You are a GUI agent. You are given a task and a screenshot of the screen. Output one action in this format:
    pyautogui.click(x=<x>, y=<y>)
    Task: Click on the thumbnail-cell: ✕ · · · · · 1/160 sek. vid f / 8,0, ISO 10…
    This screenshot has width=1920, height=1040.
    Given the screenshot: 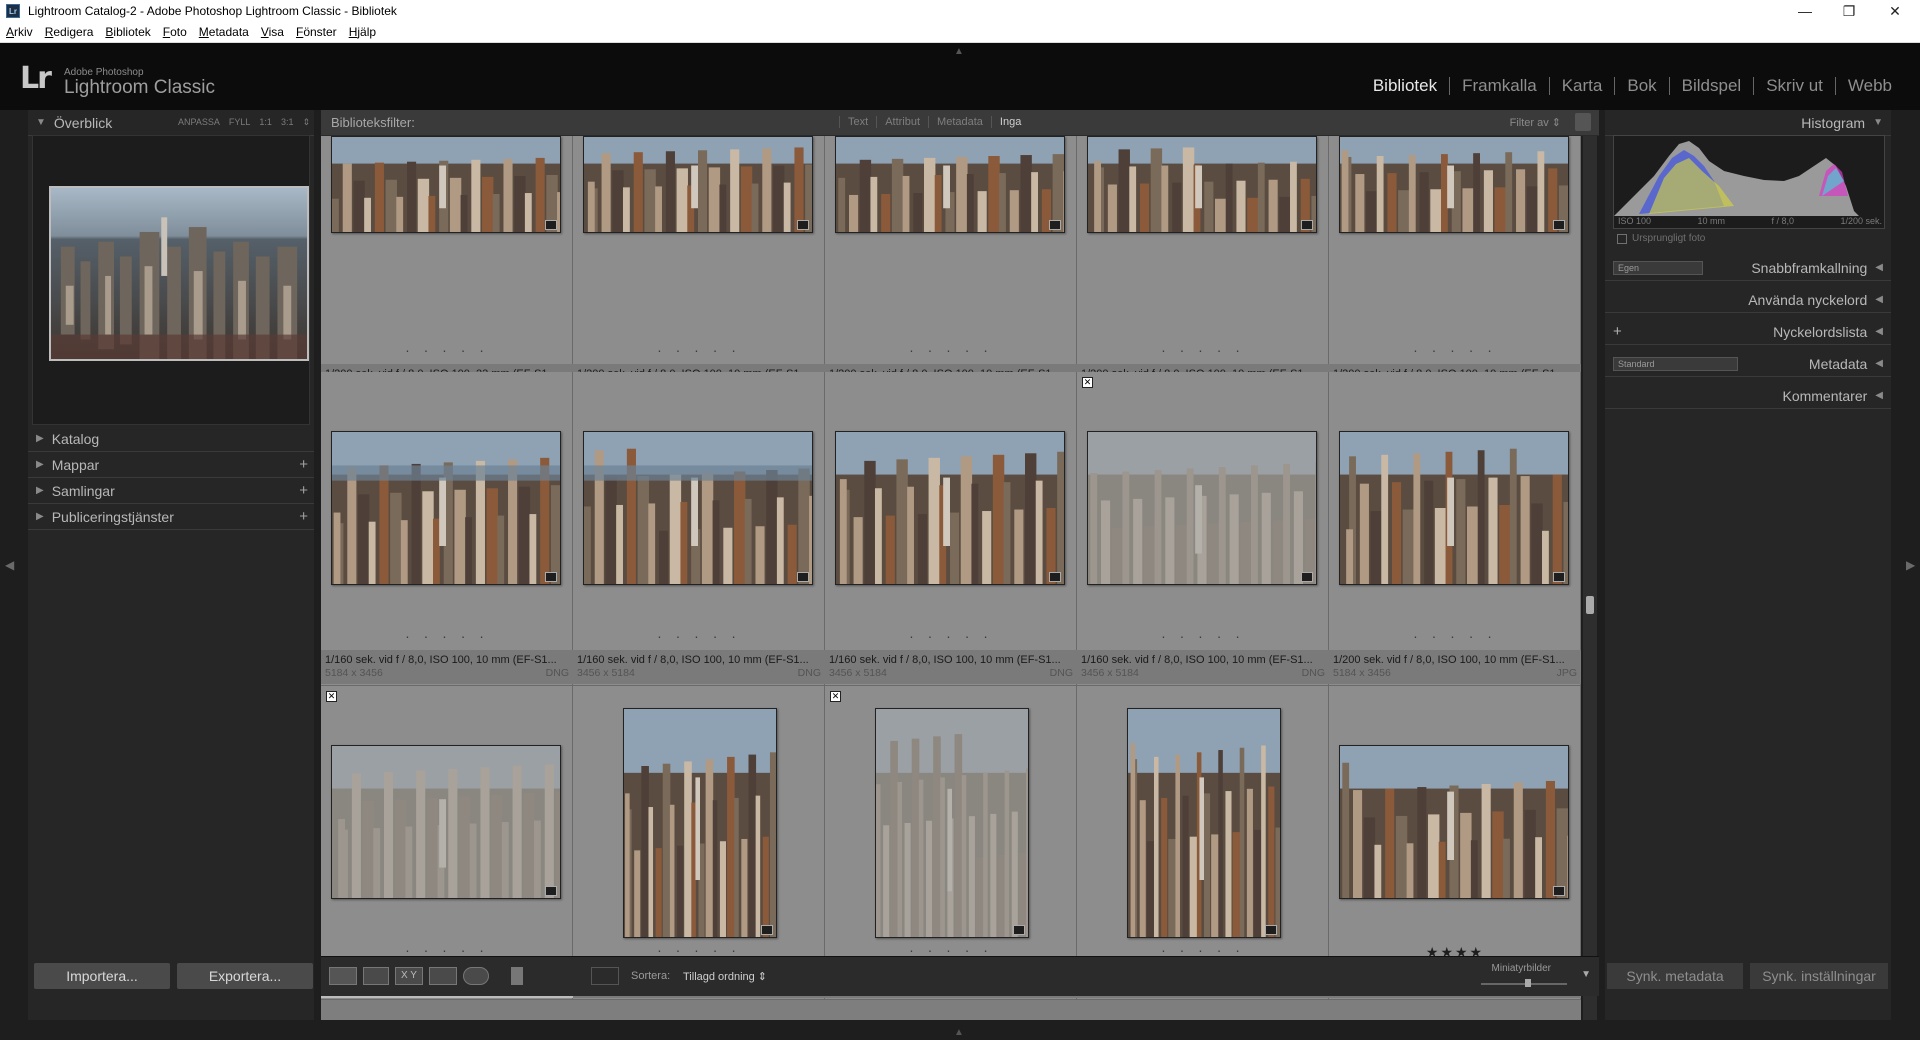 What is the action you would take?
    pyautogui.click(x=1203, y=529)
    